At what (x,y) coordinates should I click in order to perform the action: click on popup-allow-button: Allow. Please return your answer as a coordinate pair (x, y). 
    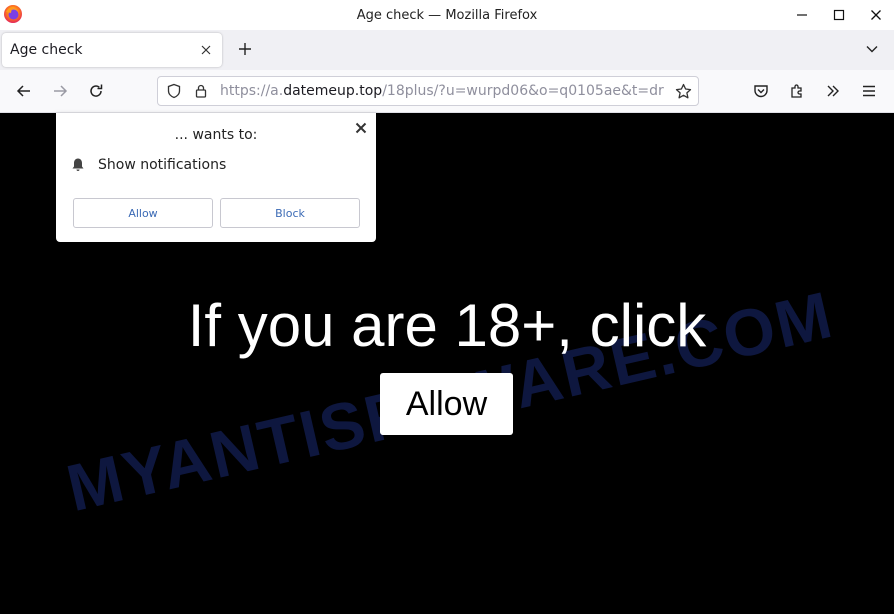
    Looking at the image, I should click on (143, 213).